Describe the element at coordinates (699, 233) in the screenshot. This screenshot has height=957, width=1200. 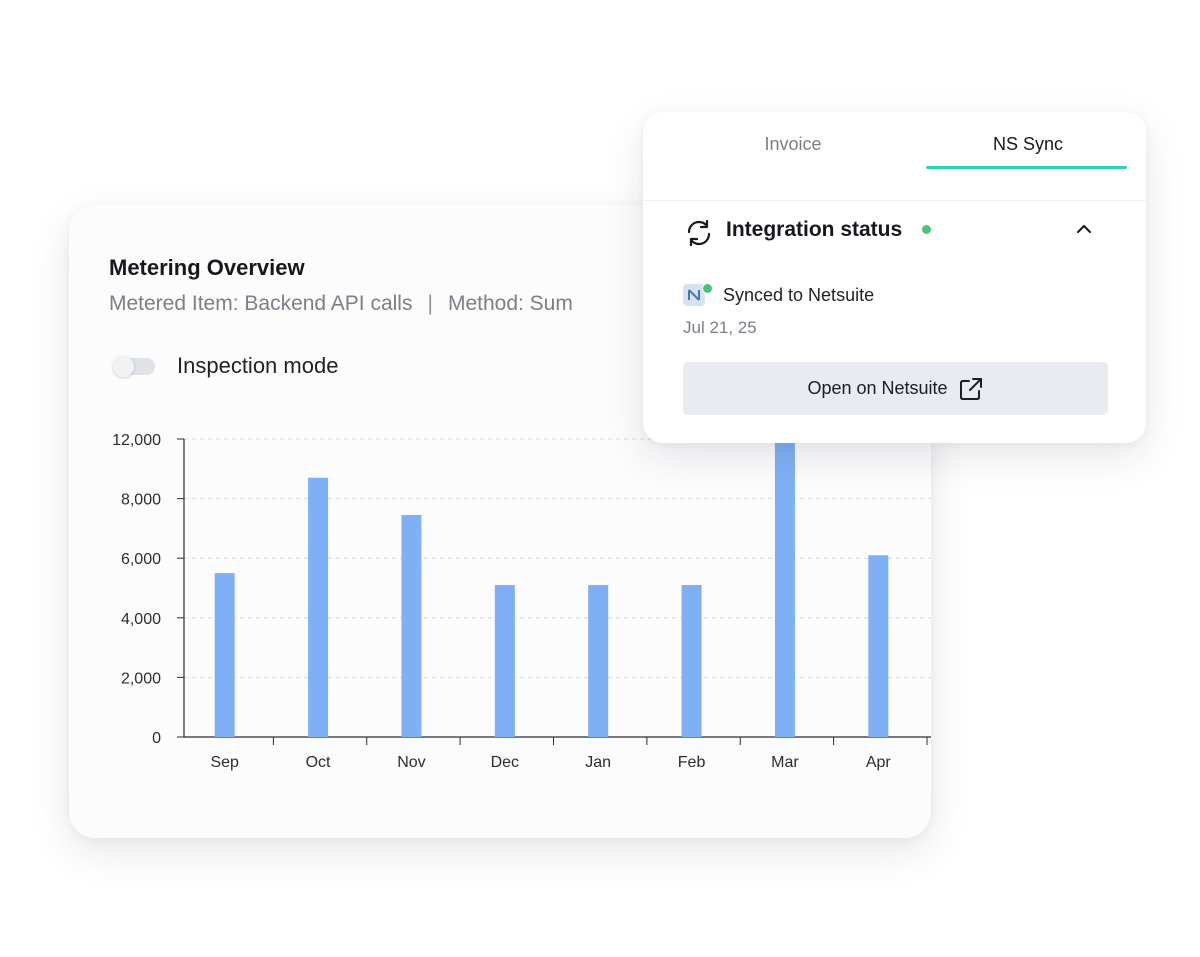
I see `sync-icon` at that location.